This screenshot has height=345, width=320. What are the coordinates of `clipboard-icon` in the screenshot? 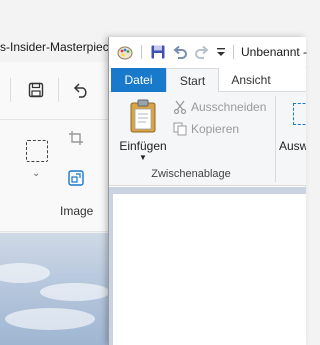 It's located at (143, 116).